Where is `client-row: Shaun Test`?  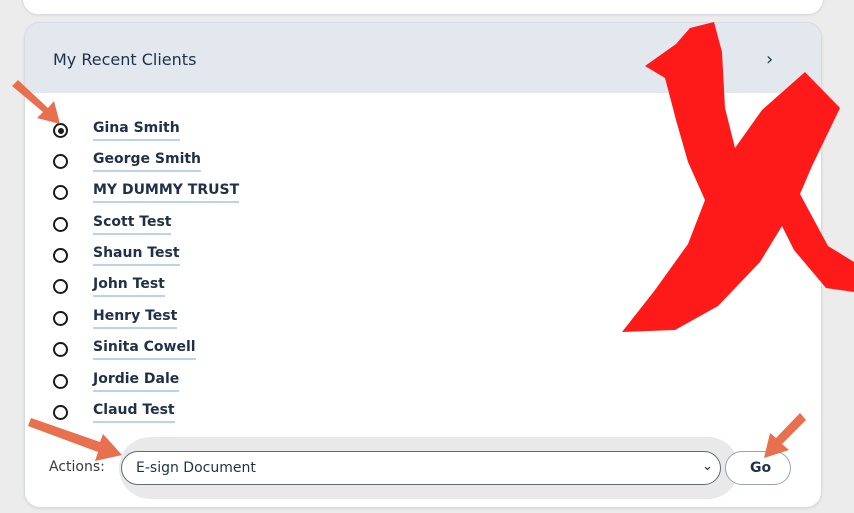 client-row: Shaun Test is located at coordinates (175, 257).